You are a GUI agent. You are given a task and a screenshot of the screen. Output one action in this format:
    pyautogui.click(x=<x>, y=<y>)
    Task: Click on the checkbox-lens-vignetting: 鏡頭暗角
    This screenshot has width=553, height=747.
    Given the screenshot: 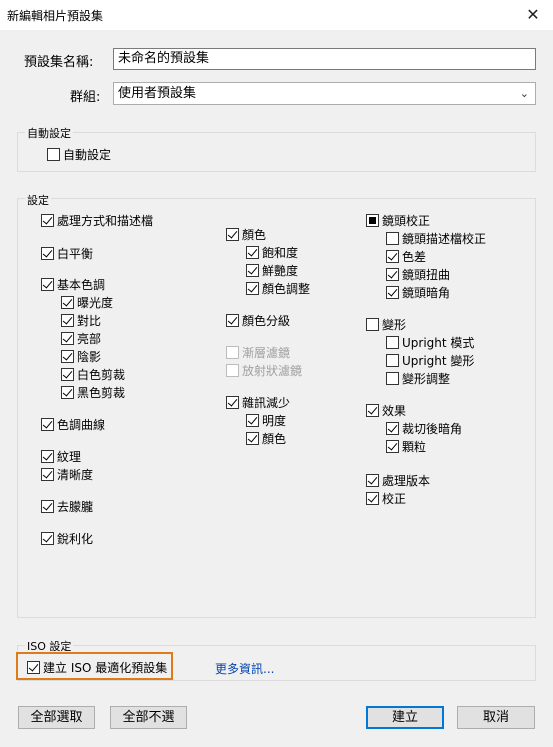 What is the action you would take?
    pyautogui.click(x=418, y=292)
    